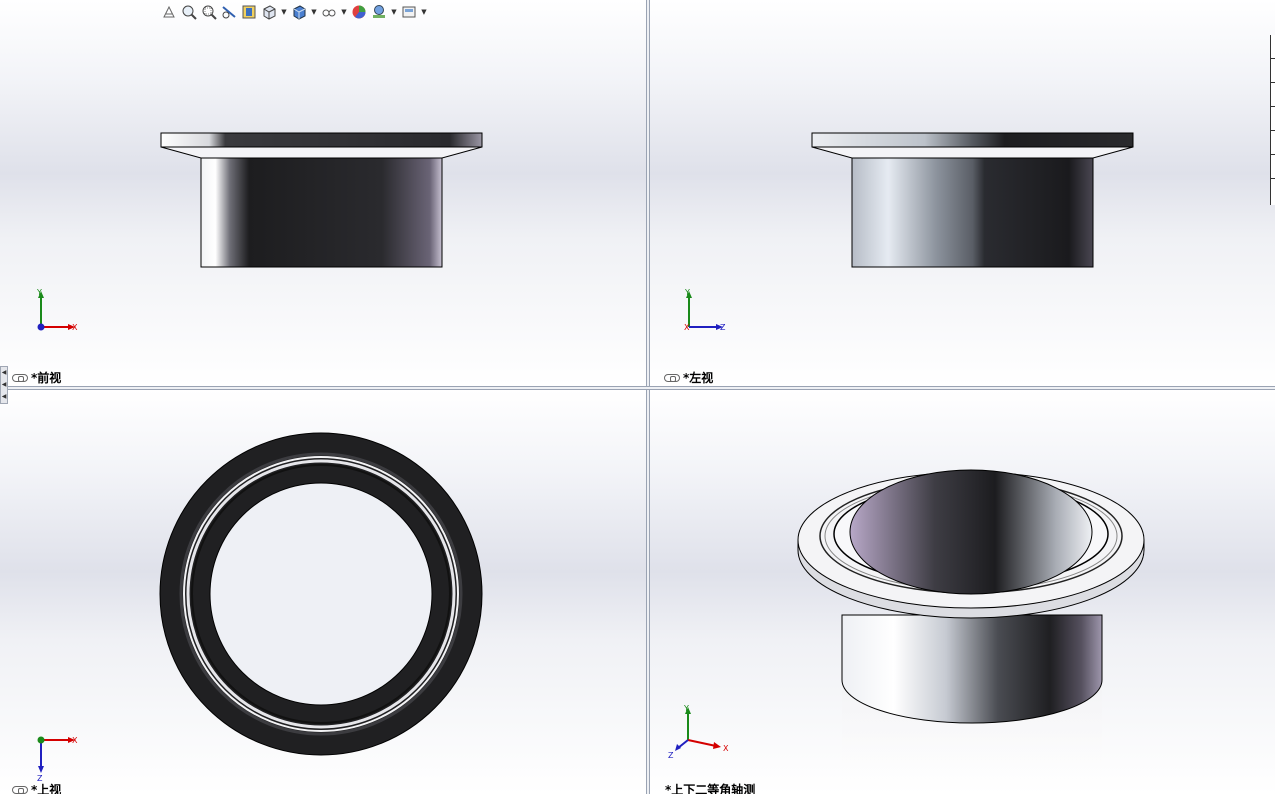  Describe the element at coordinates (284, 12) in the screenshot. I see `view-orientation-dropdown-icon: ▼` at that location.